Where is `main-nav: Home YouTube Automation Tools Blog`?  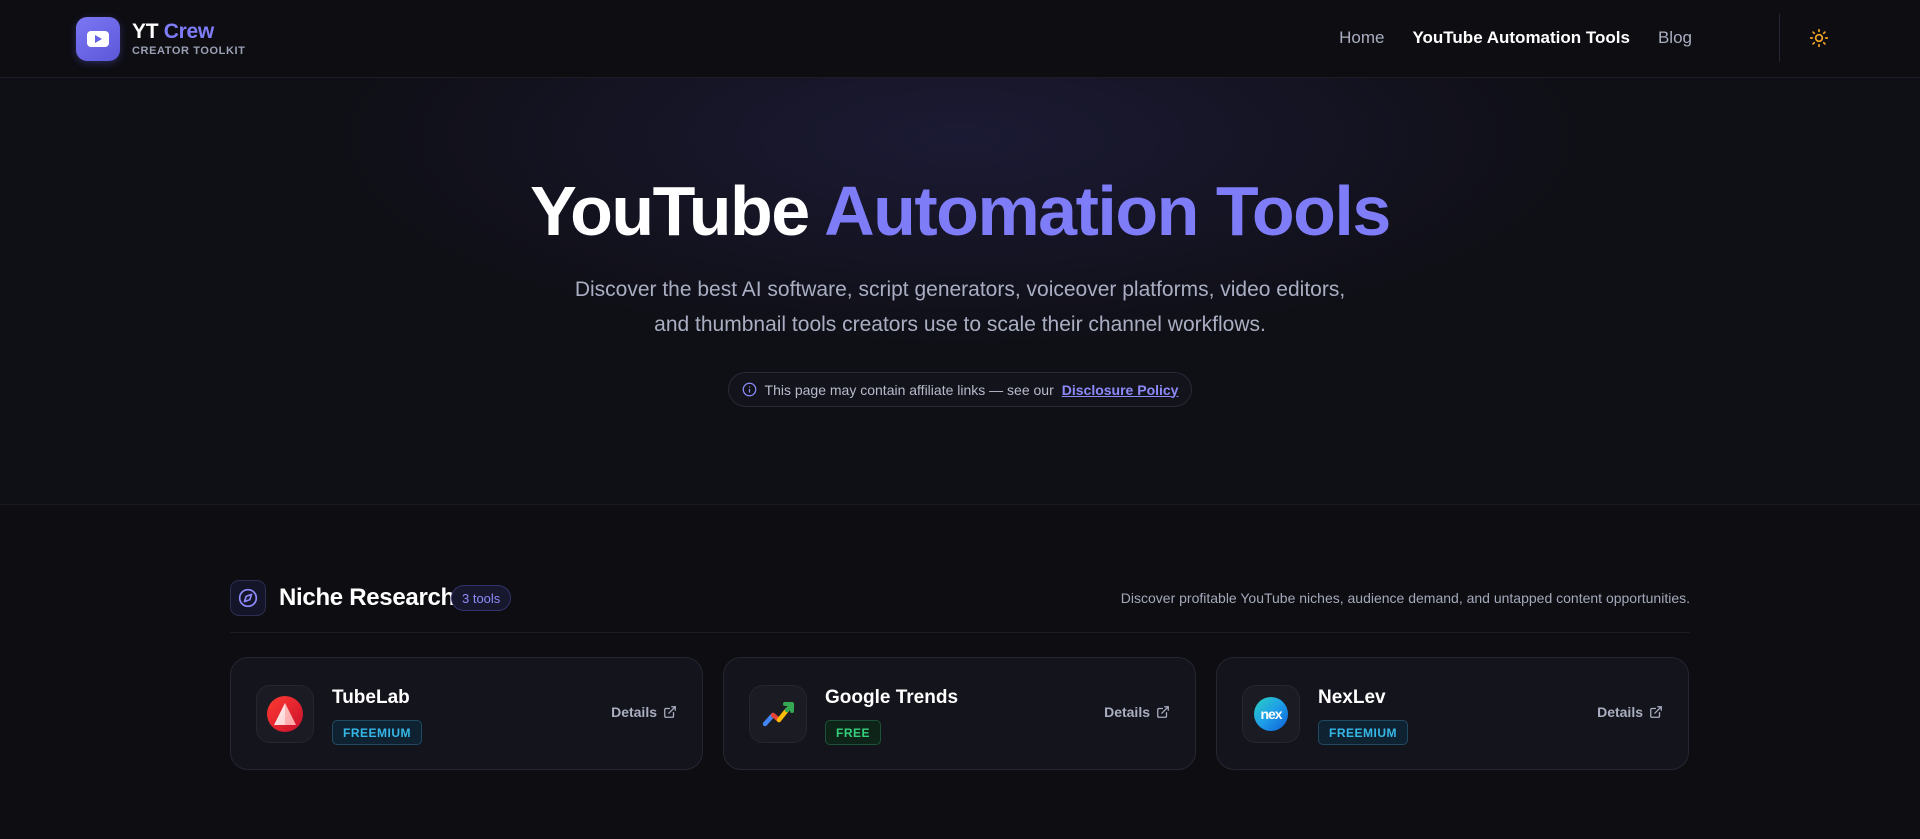
main-nav: Home YouTube Automation Tools Blog is located at coordinates (1515, 38).